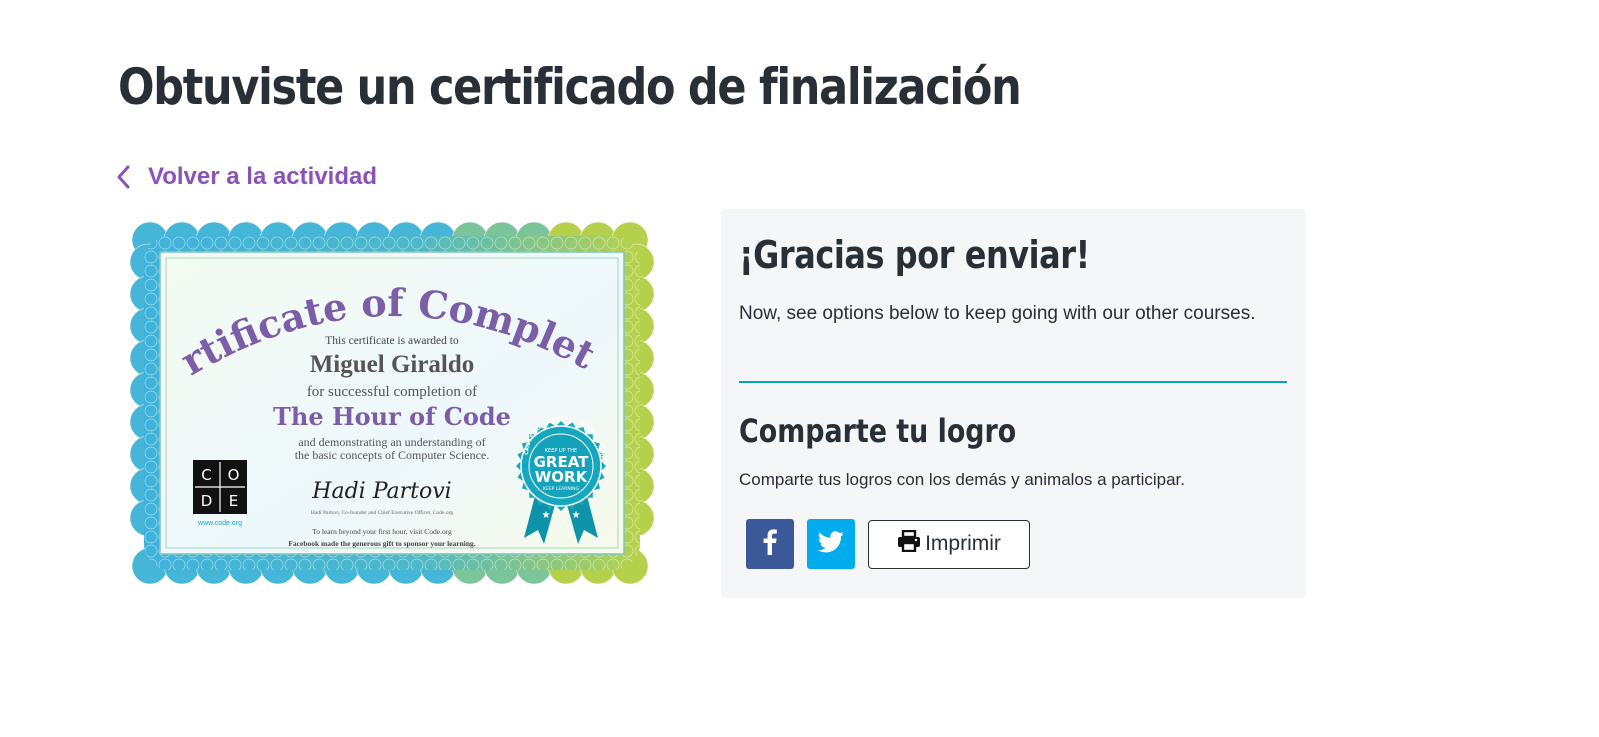  Describe the element at coordinates (381, 491) in the screenshot. I see `certificate-signature: Hadi Partovi` at that location.